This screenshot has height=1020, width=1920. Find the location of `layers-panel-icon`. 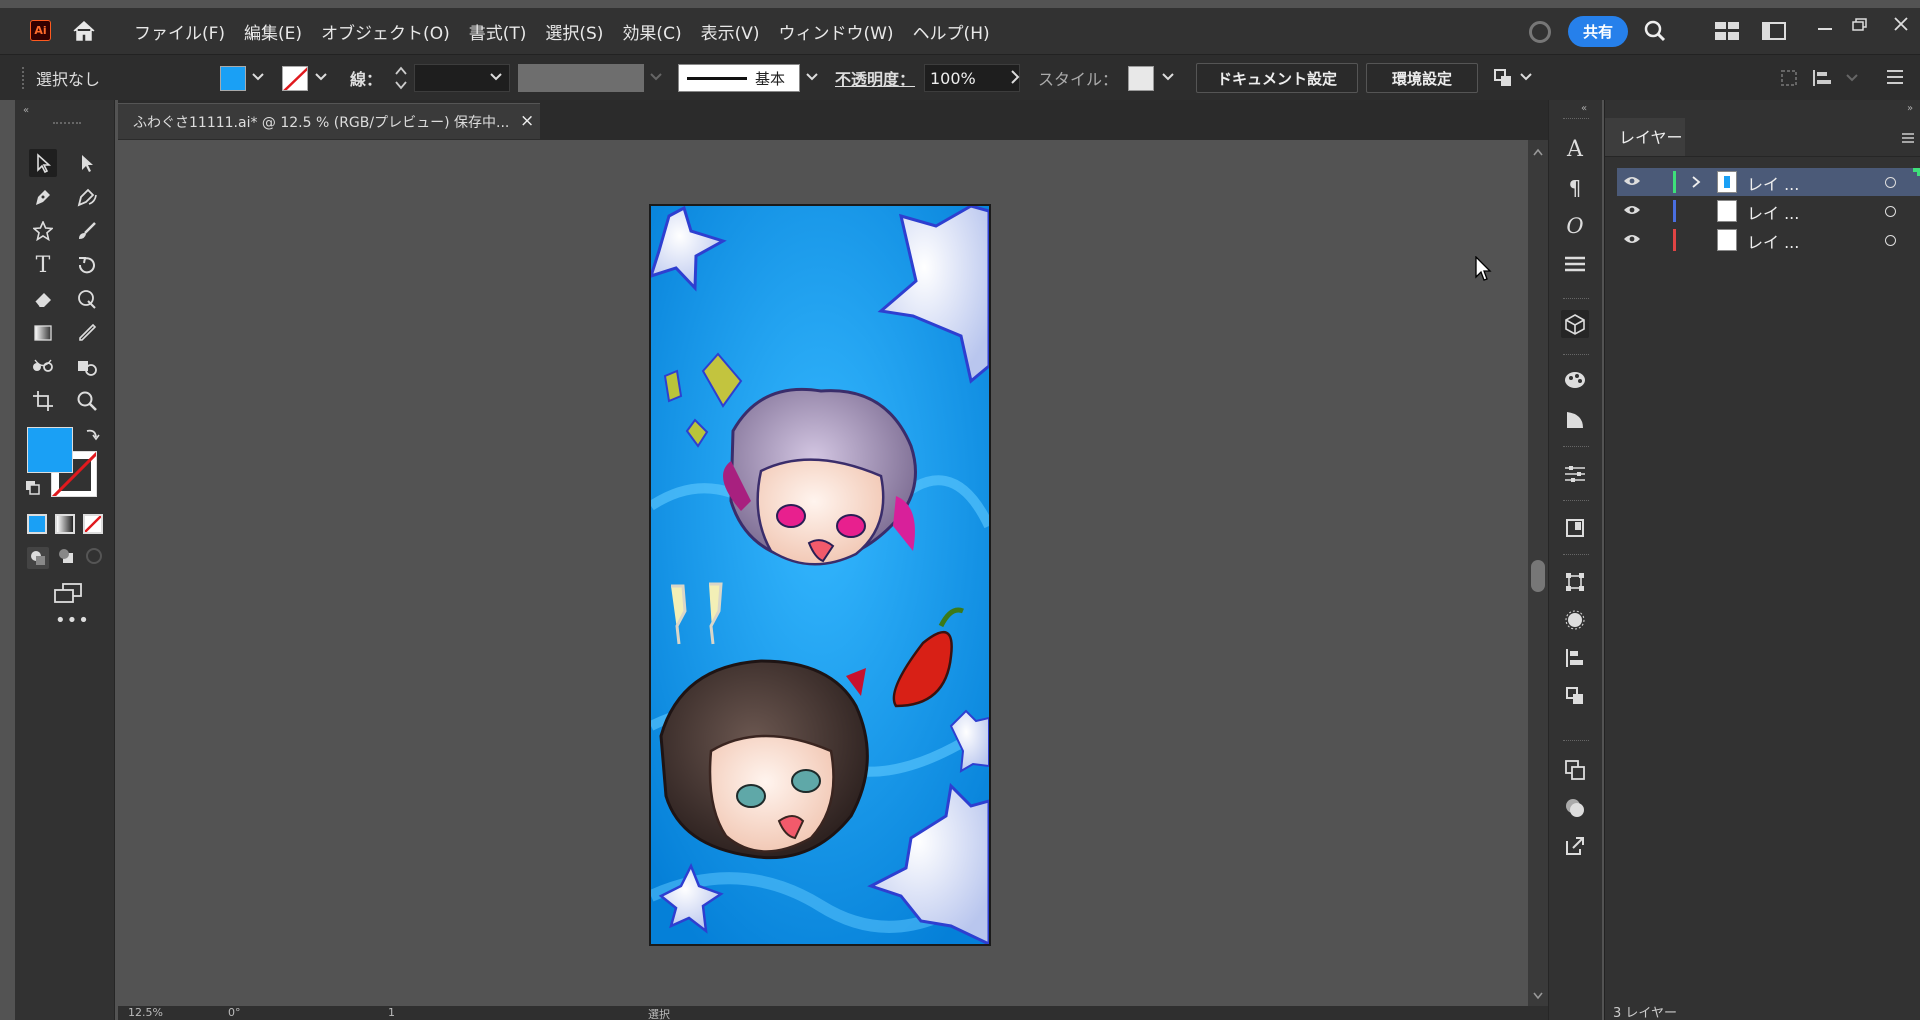

layers-panel-icon is located at coordinates (1575, 808).